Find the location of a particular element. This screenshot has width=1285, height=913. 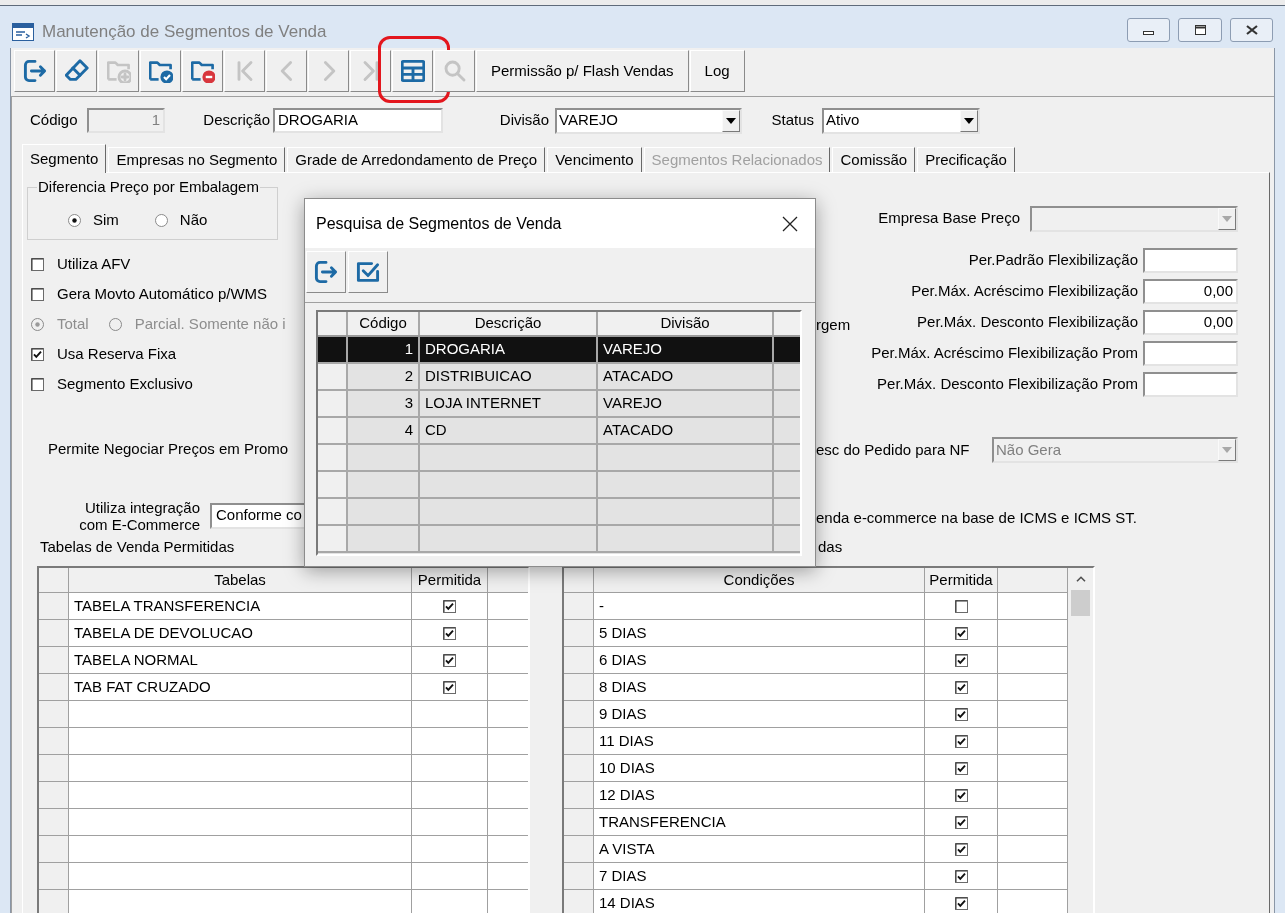

table-cell: 3 is located at coordinates (384, 403).